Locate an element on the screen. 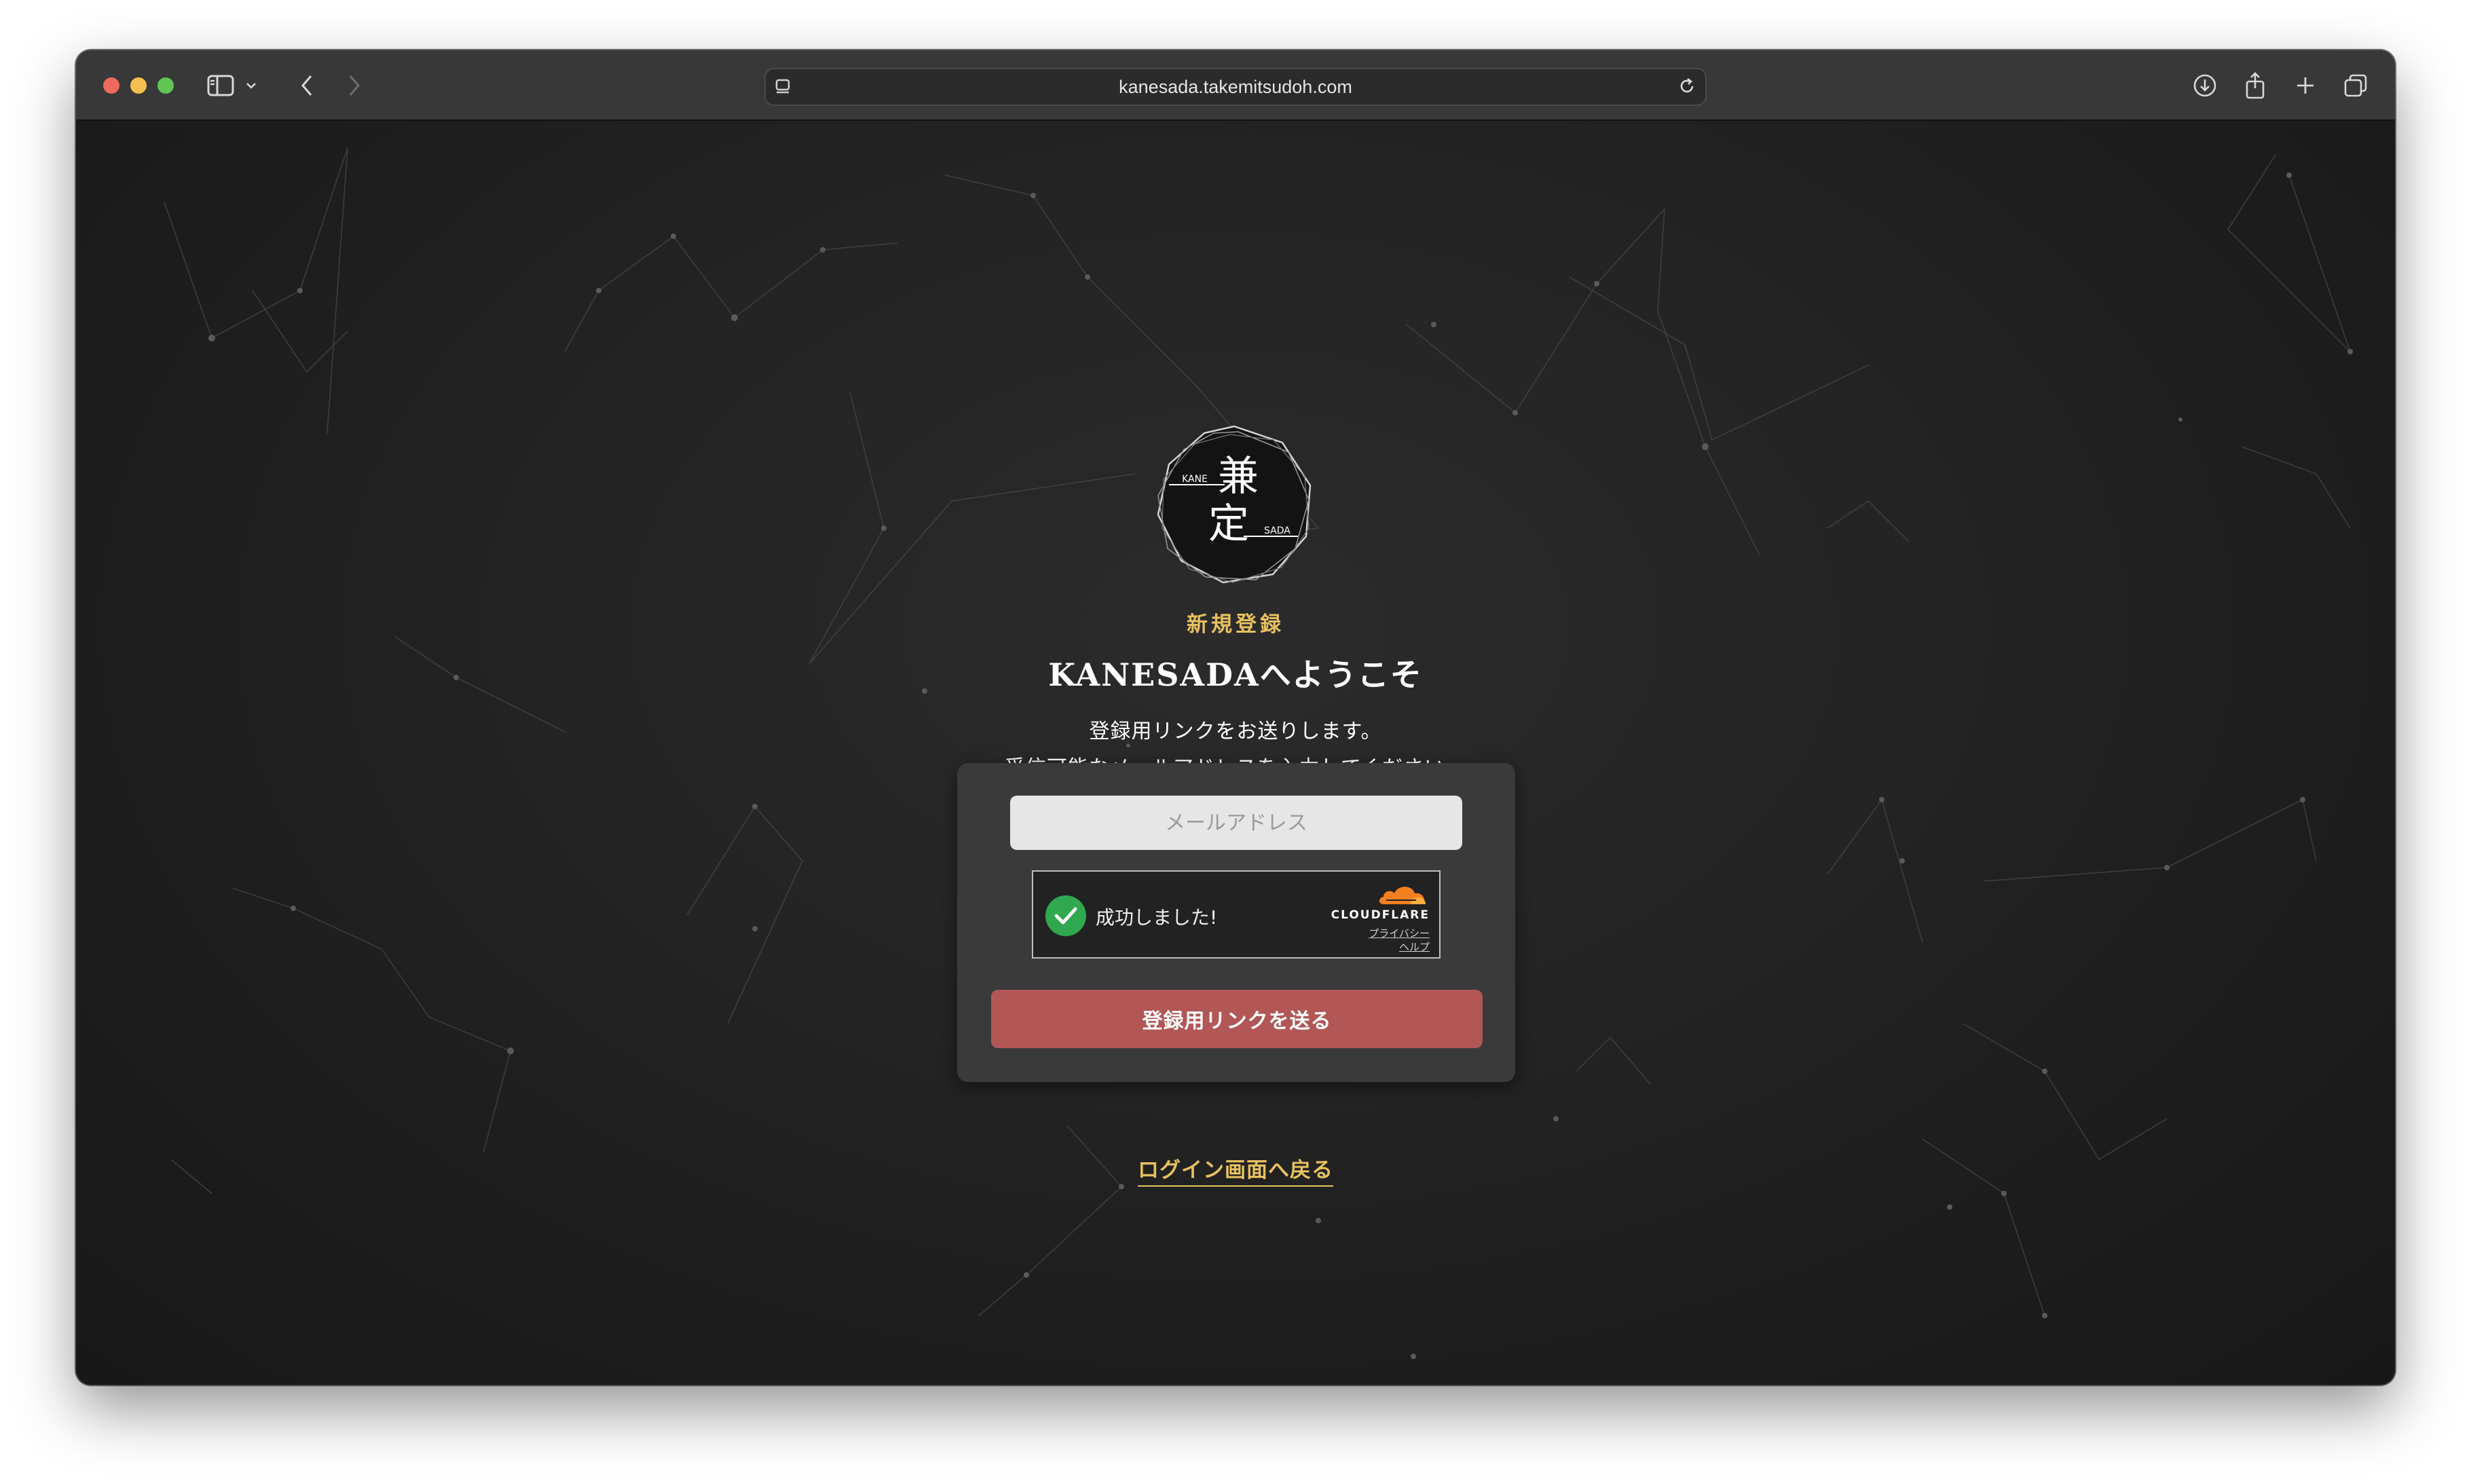 The width and height of the screenshot is (2471, 1484). zoom-window-button is located at coordinates (166, 85).